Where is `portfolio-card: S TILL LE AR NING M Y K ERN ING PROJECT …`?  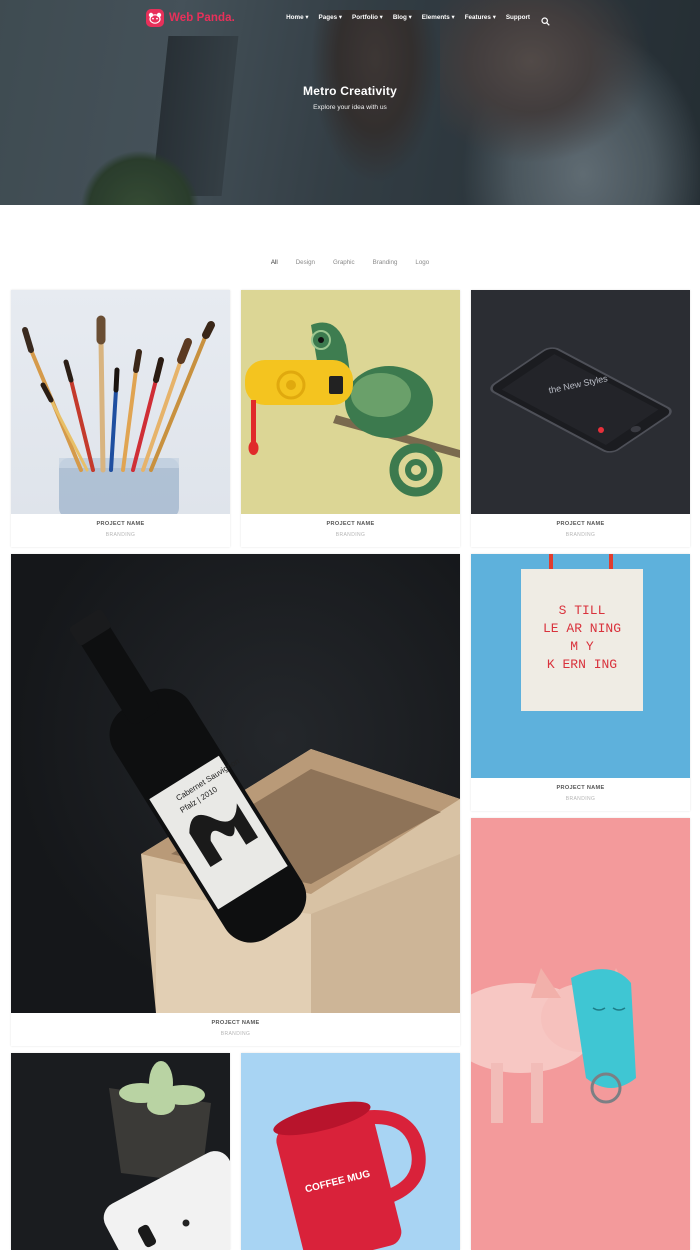 portfolio-card: S TILL LE AR NING M Y K ERN ING PROJECT … is located at coordinates (580, 682).